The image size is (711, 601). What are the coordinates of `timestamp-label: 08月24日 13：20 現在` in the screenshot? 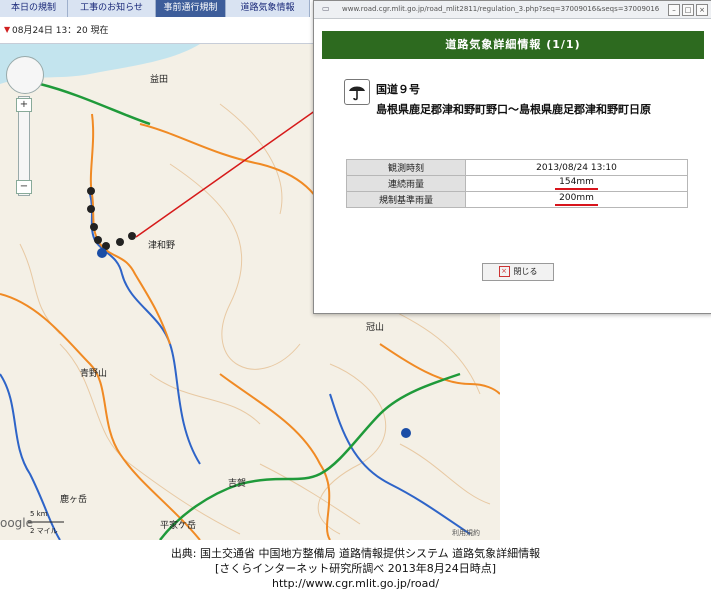 It's located at (60, 31).